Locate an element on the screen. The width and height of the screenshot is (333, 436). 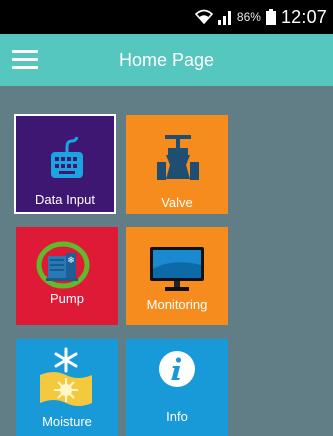
info-icon is located at coordinates (177, 369).